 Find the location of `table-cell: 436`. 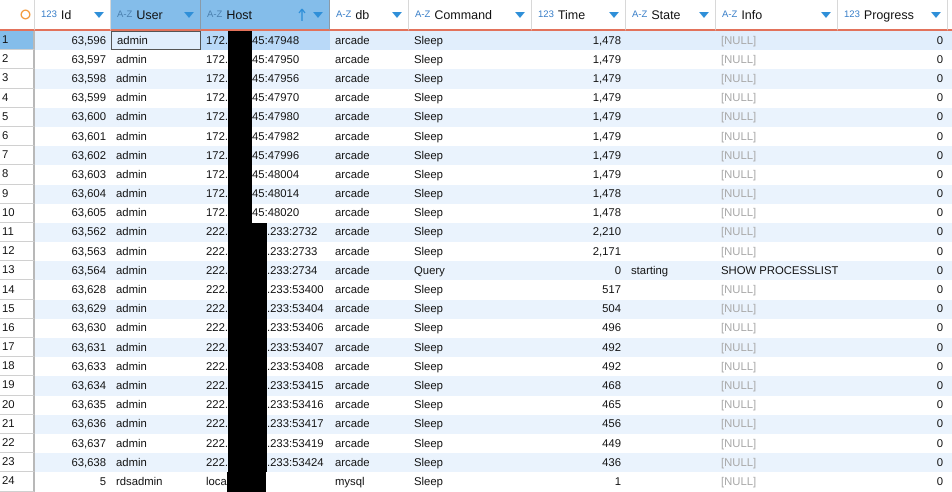

table-cell: 436 is located at coordinates (579, 462).